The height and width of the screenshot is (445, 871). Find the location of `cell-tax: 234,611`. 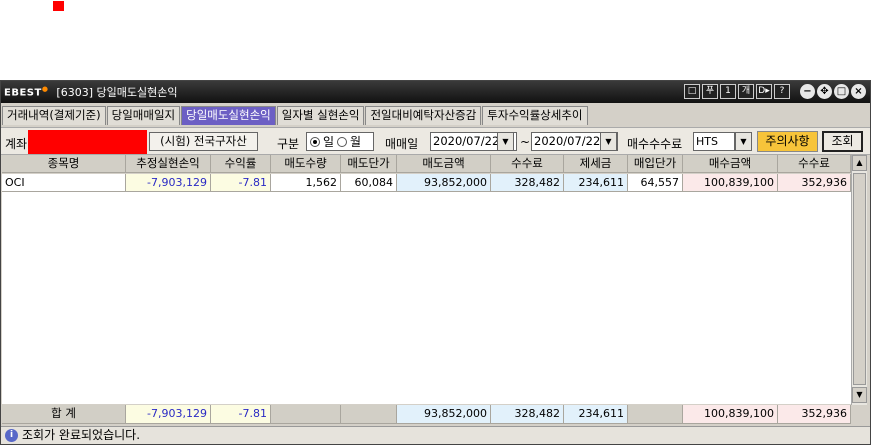

cell-tax: 234,611 is located at coordinates (596, 183).